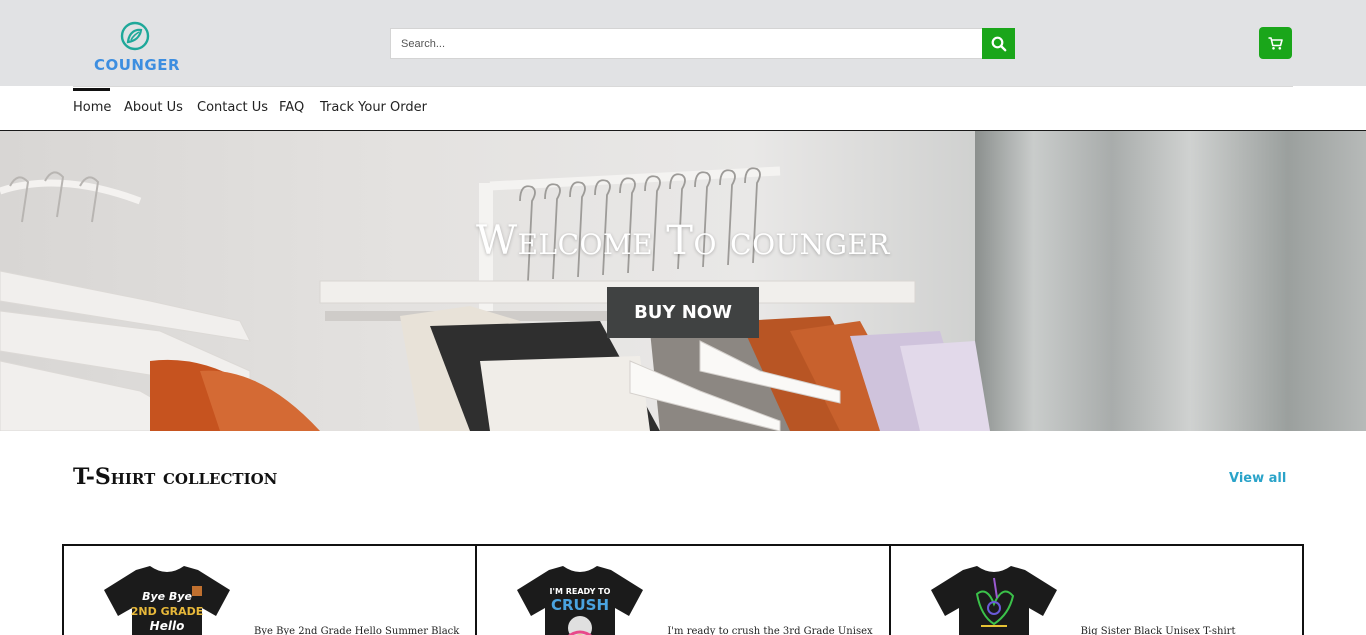  What do you see at coordinates (1096, 590) in the screenshot?
I see `product-card: Big Sister Black Unisex T-shirt` at bounding box center [1096, 590].